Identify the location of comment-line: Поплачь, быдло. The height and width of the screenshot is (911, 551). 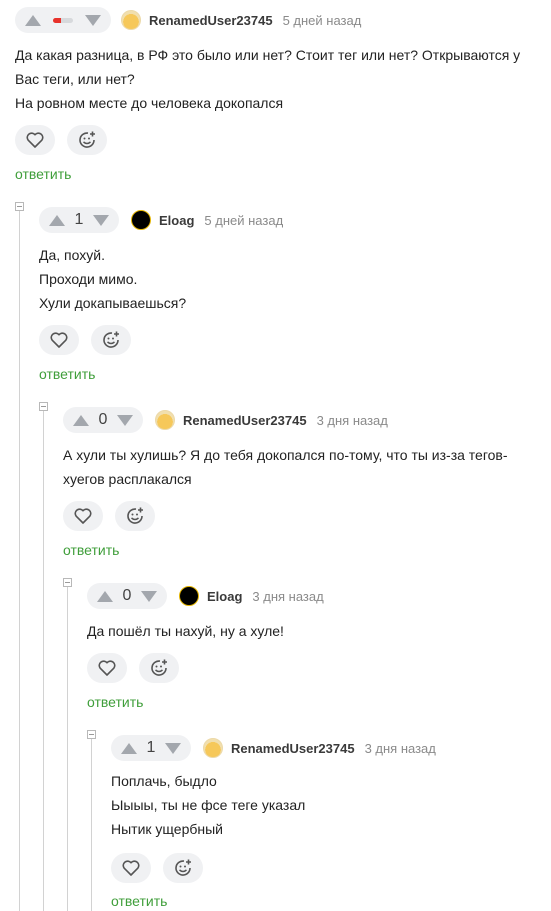
(164, 781).